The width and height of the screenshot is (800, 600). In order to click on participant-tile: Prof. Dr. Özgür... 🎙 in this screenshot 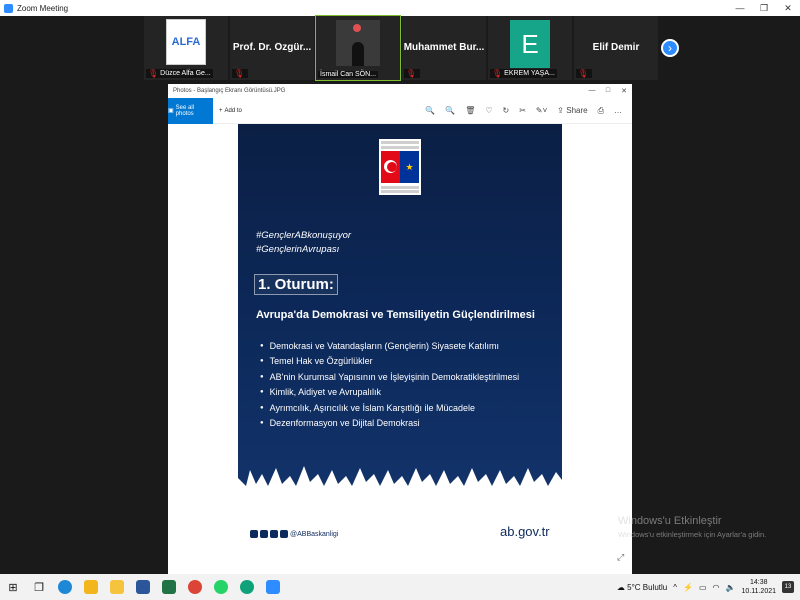, I will do `click(272, 48)`.